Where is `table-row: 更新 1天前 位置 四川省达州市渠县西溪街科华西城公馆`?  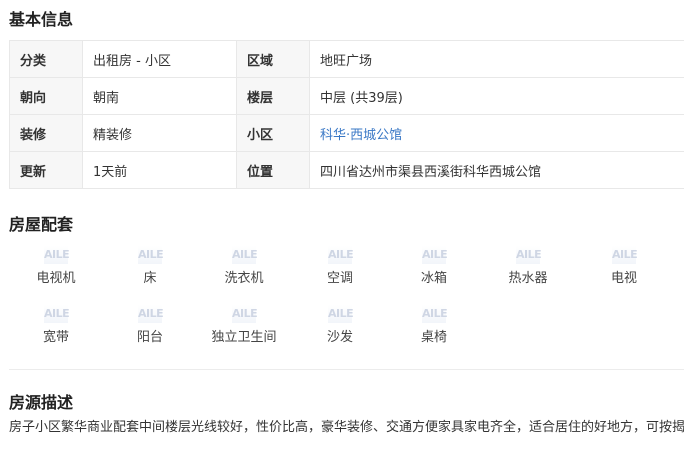 table-row: 更新 1天前 位置 四川省达州市渠县西溪街科华西城公馆 is located at coordinates (346, 170).